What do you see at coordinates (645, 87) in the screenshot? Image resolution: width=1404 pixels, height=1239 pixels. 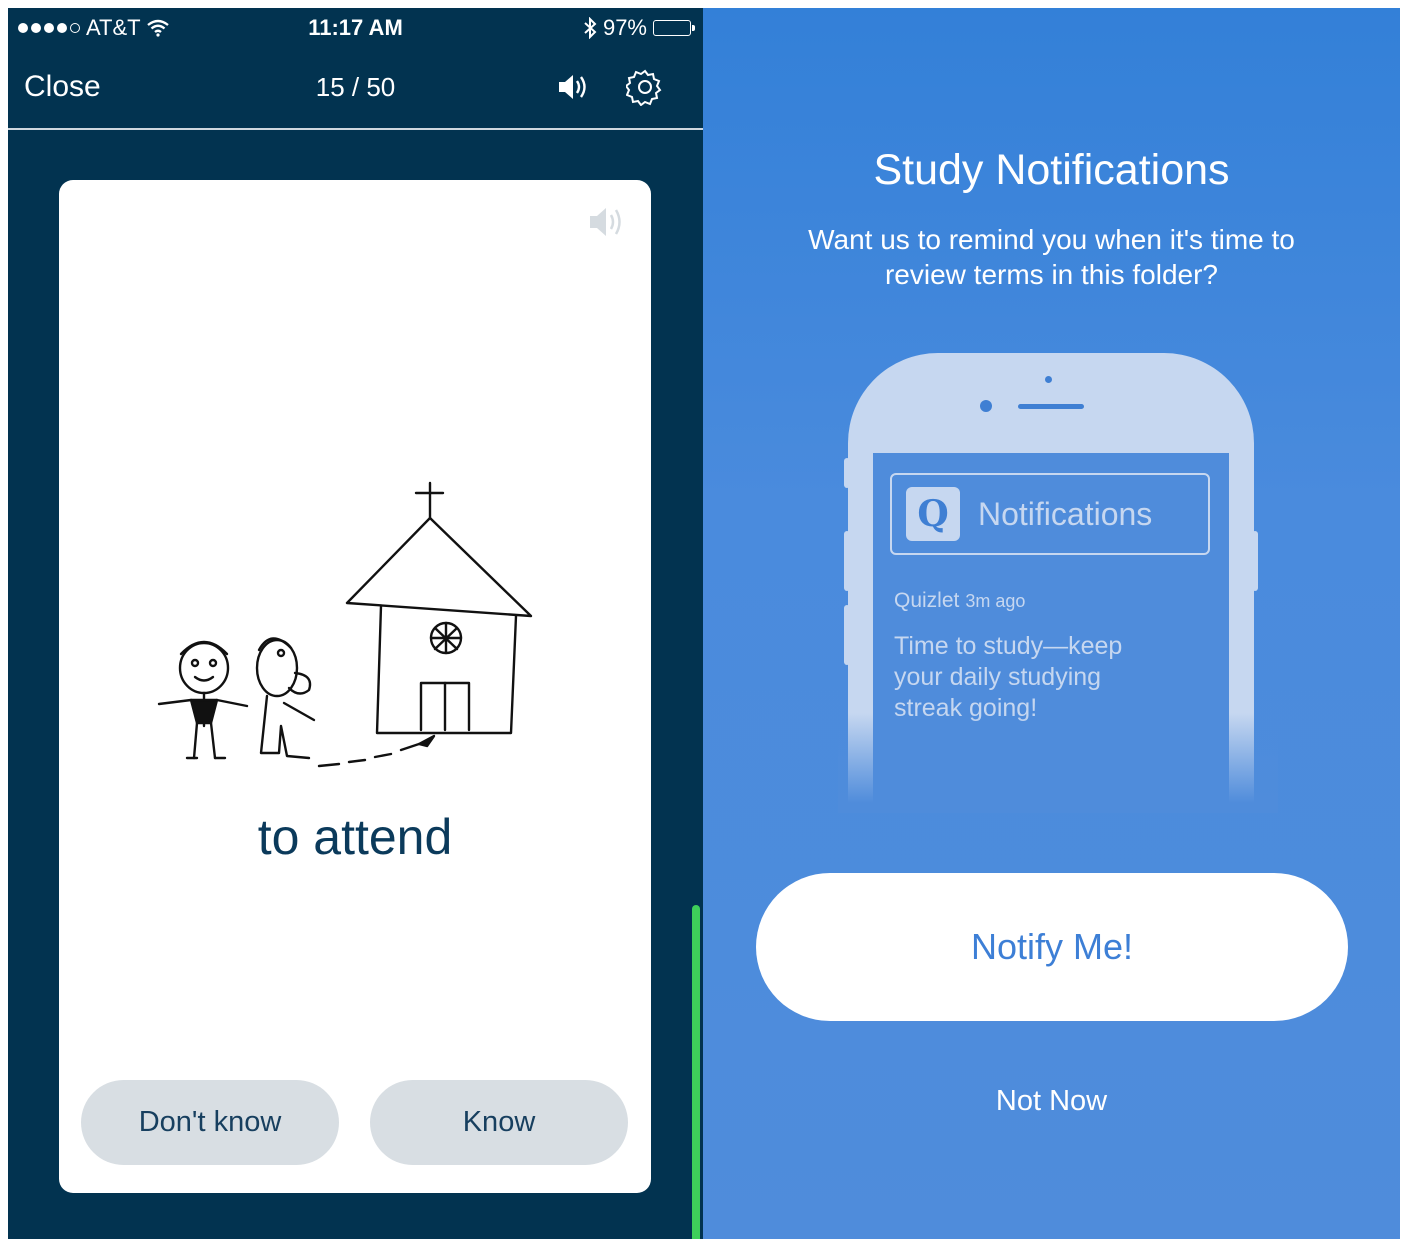 I see `gear-icon` at bounding box center [645, 87].